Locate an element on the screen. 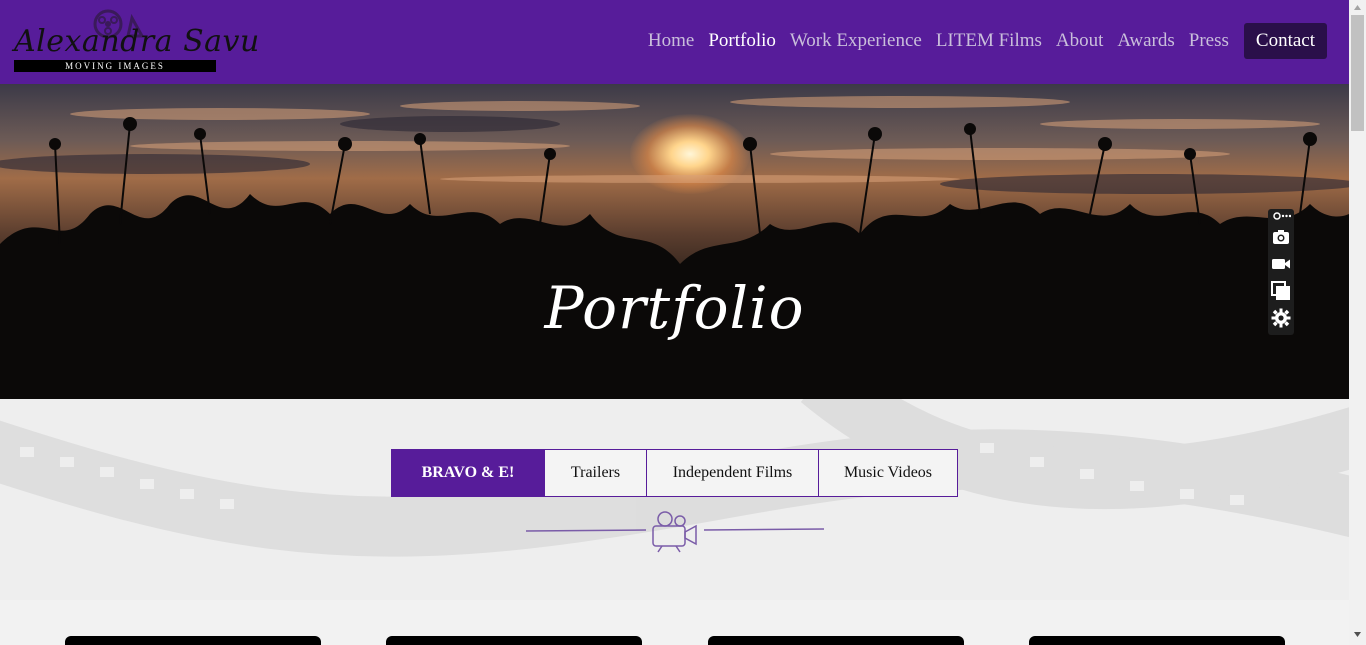  scroll-down-arrow-icon is located at coordinates (1357, 634).